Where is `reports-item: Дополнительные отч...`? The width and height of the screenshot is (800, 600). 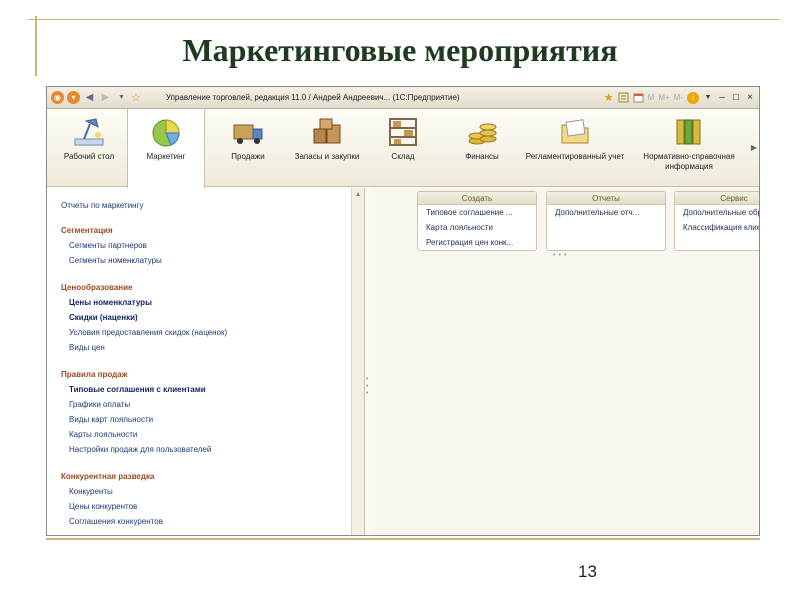 reports-item: Дополнительные отч... is located at coordinates (606, 212).